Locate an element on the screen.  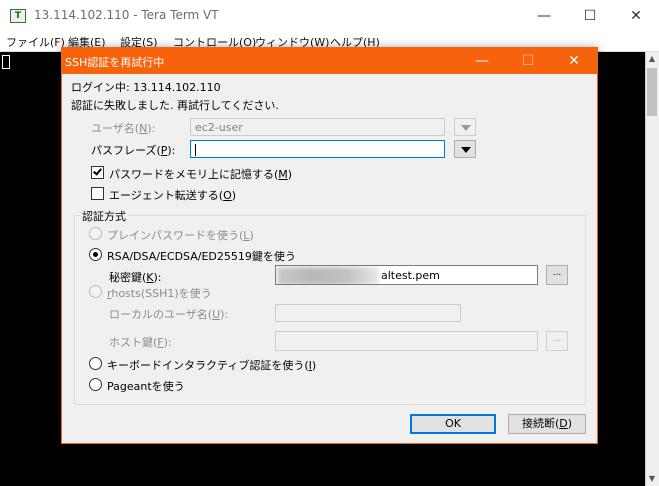
radio-selected-dot is located at coordinates (95, 254).